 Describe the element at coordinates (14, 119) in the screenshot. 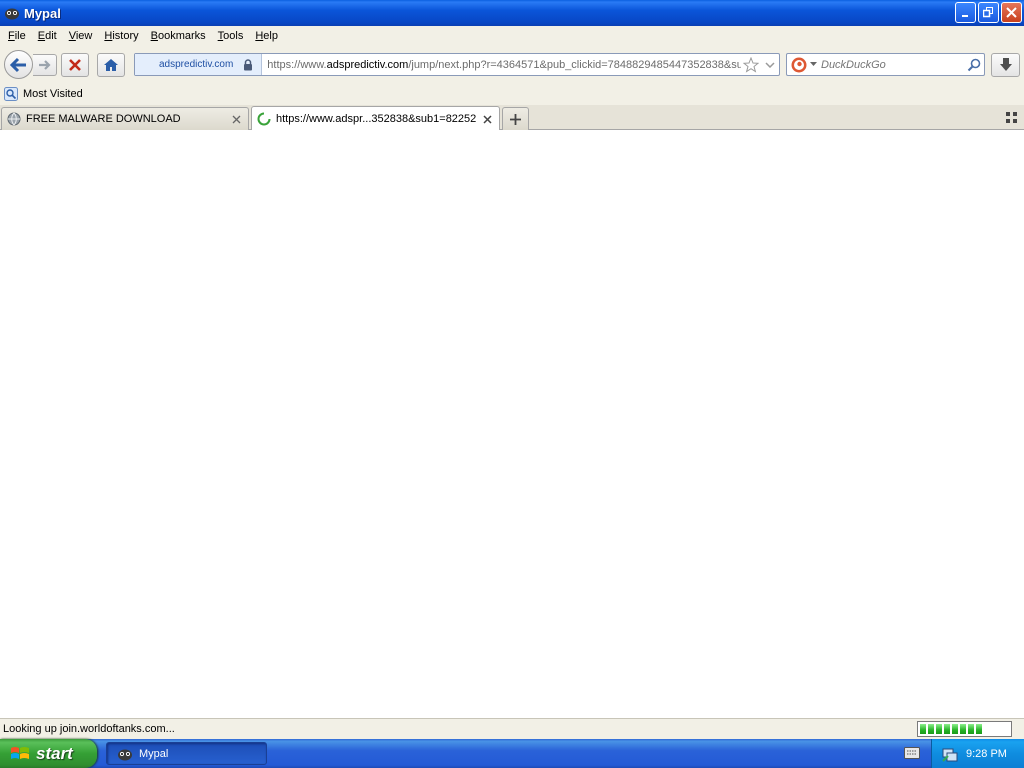

I see `globe-icon` at that location.